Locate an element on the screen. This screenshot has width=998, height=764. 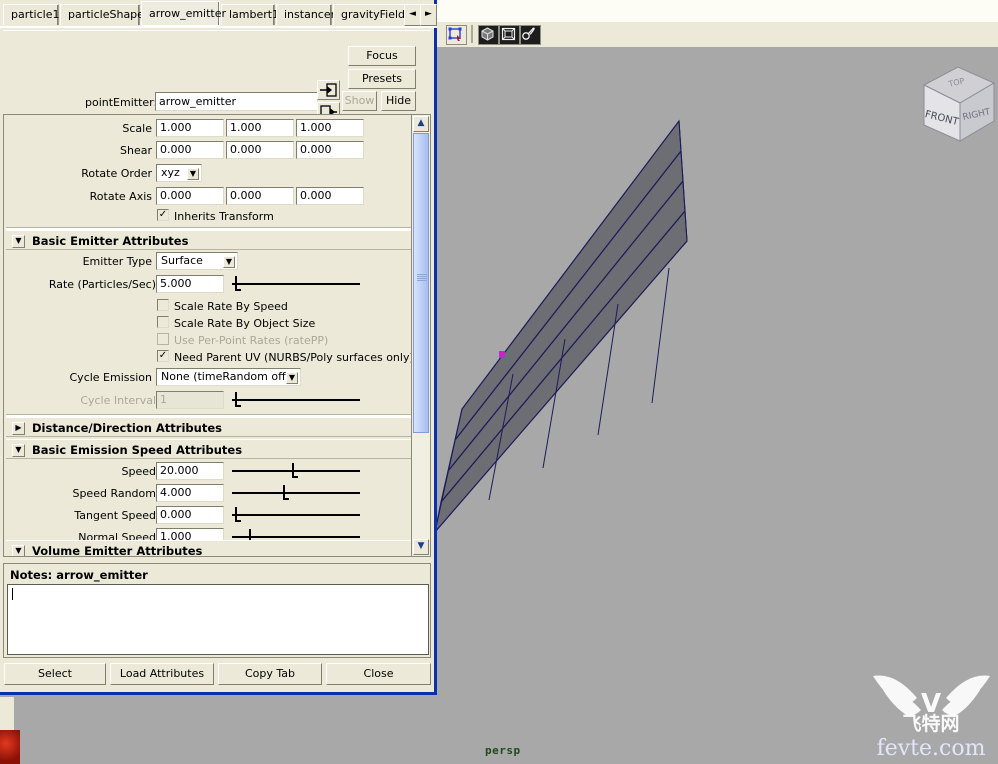
copy-tab-button: Copy Tab is located at coordinates (270, 674).